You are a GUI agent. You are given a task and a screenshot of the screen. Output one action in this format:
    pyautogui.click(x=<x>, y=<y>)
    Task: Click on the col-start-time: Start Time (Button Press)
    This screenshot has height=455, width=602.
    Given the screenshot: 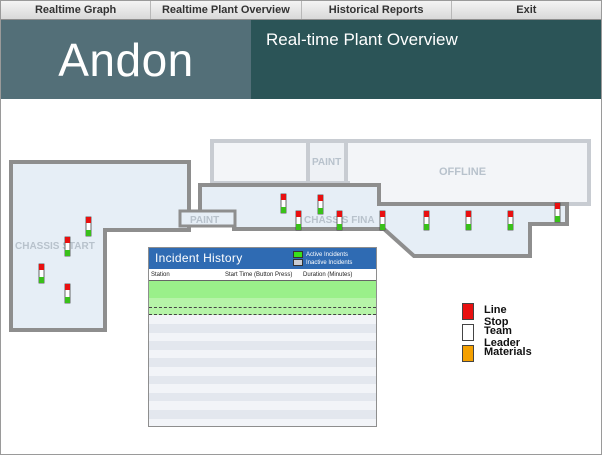 What is the action you would take?
    pyautogui.click(x=264, y=275)
    